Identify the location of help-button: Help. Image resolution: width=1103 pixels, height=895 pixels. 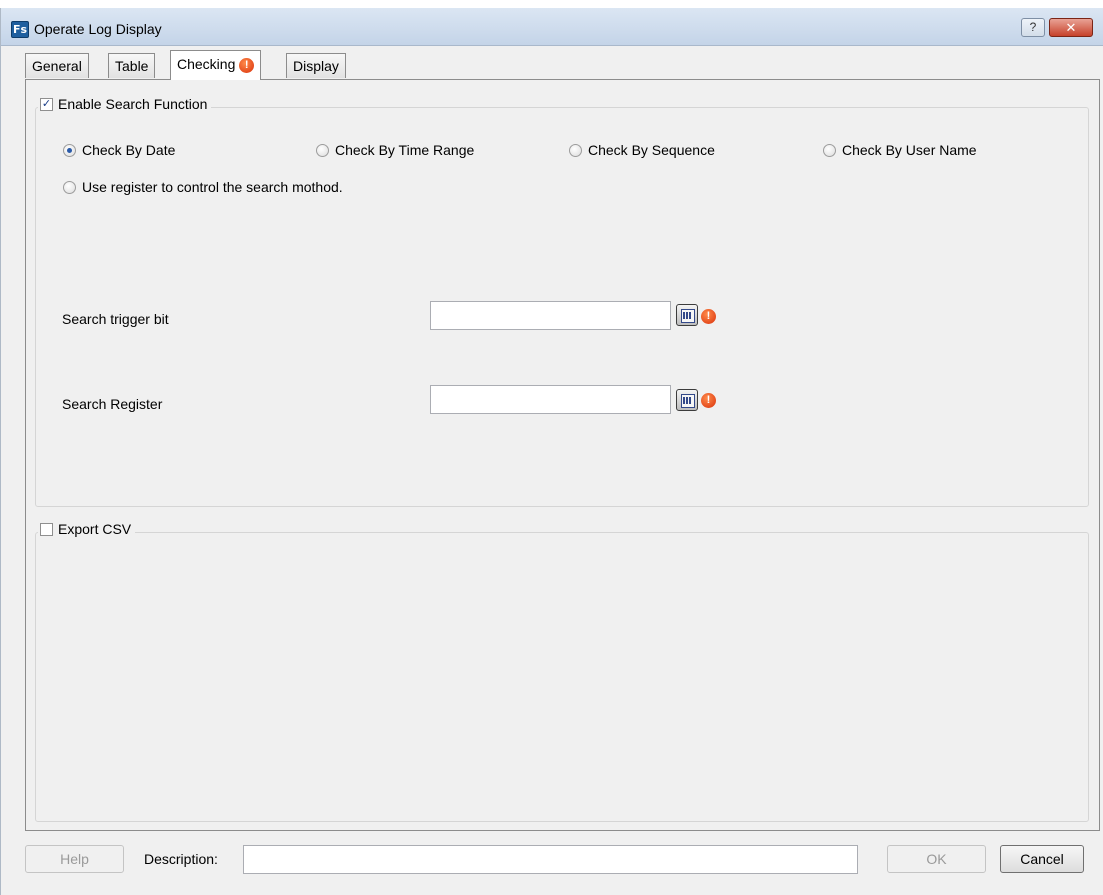
(74, 859).